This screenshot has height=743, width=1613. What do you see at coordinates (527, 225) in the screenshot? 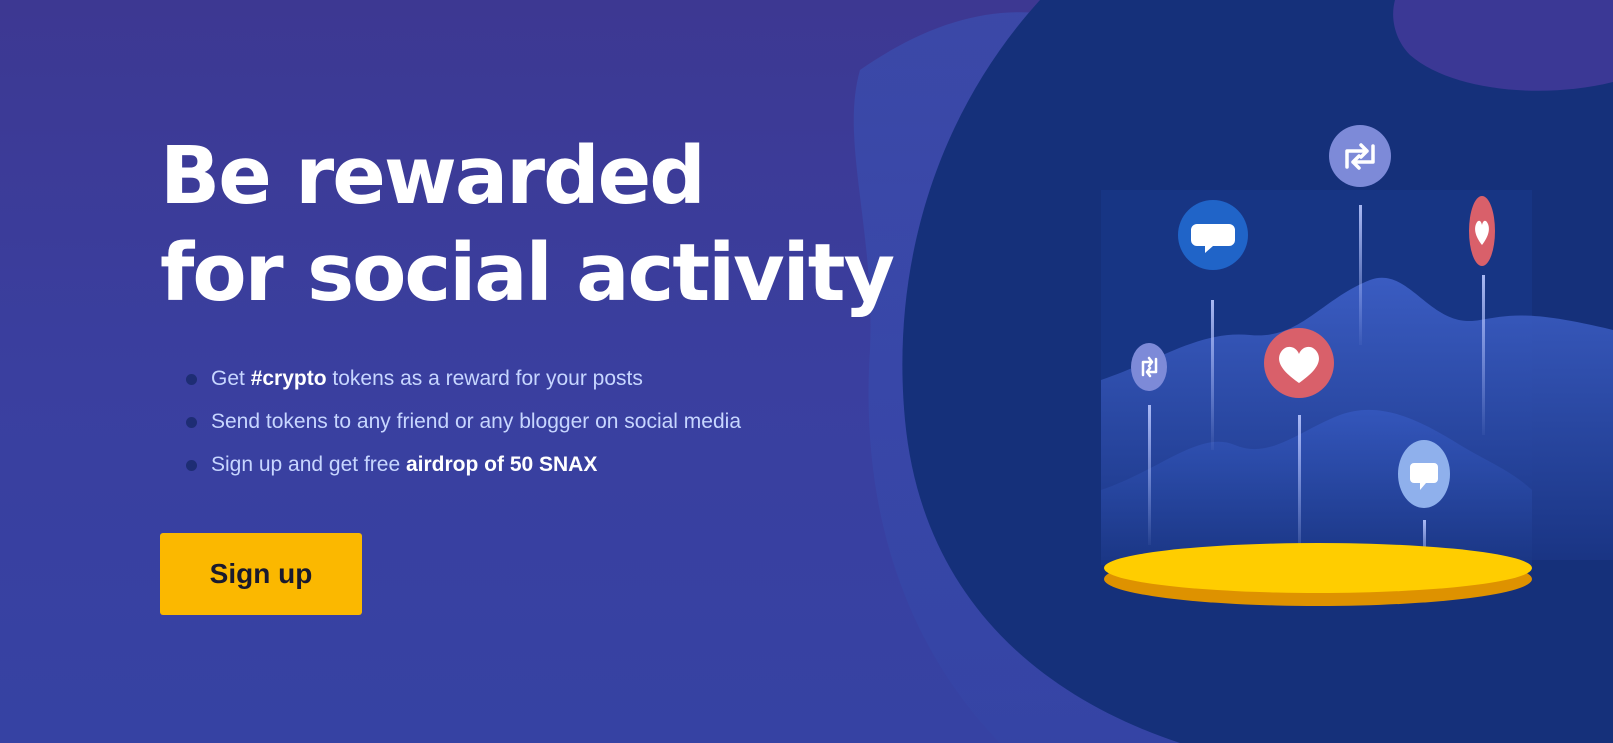
I see `hero-headline: Be rewarded for social activity` at bounding box center [527, 225].